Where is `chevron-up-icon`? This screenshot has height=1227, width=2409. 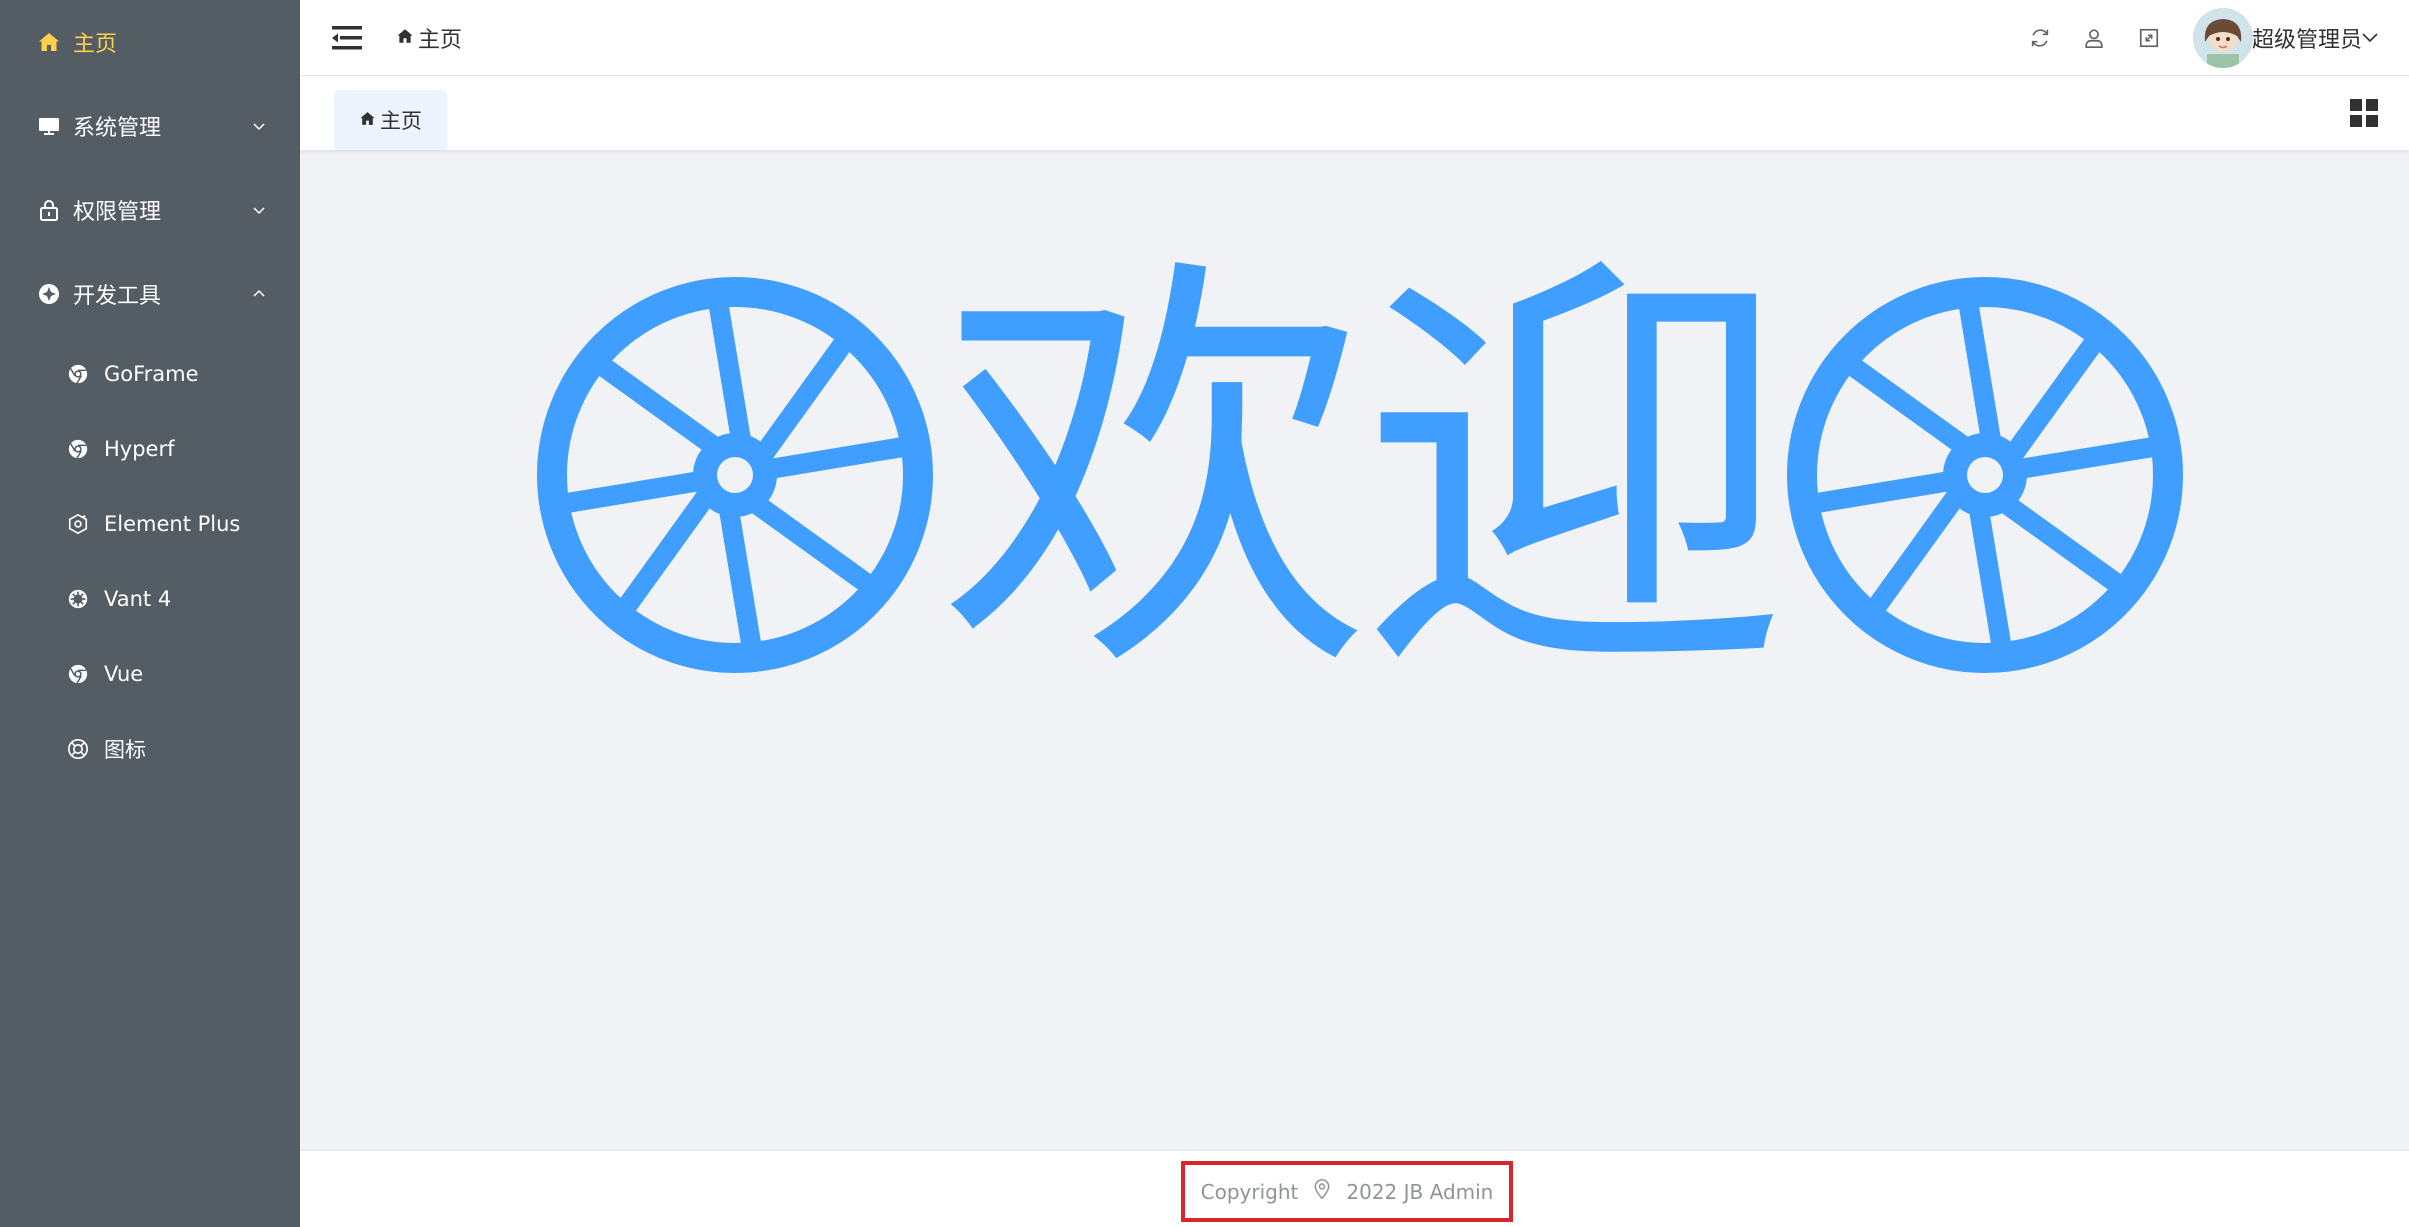 chevron-up-icon is located at coordinates (259, 294).